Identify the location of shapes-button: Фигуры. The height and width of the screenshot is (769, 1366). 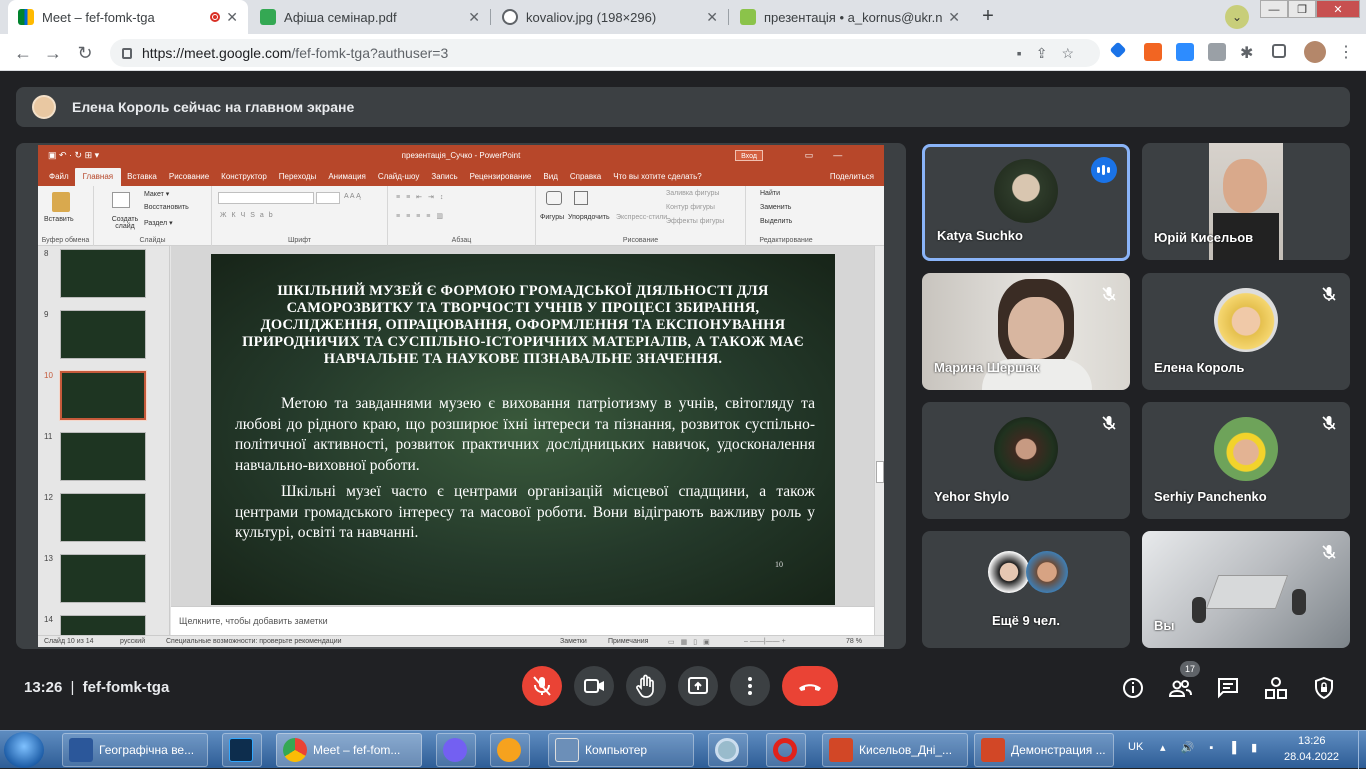
(552, 217).